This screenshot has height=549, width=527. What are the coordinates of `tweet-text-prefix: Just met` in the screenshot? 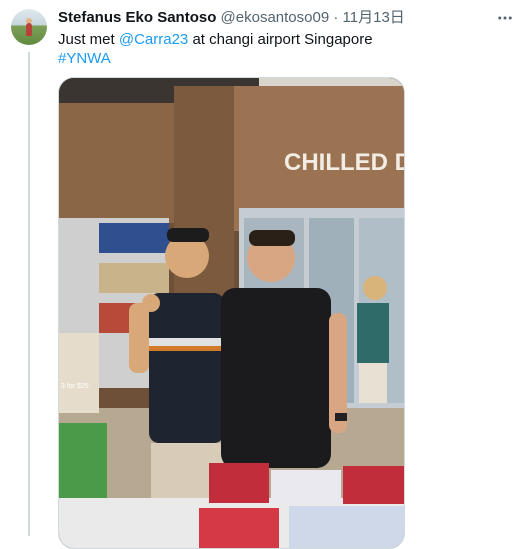 It's located at (88, 39).